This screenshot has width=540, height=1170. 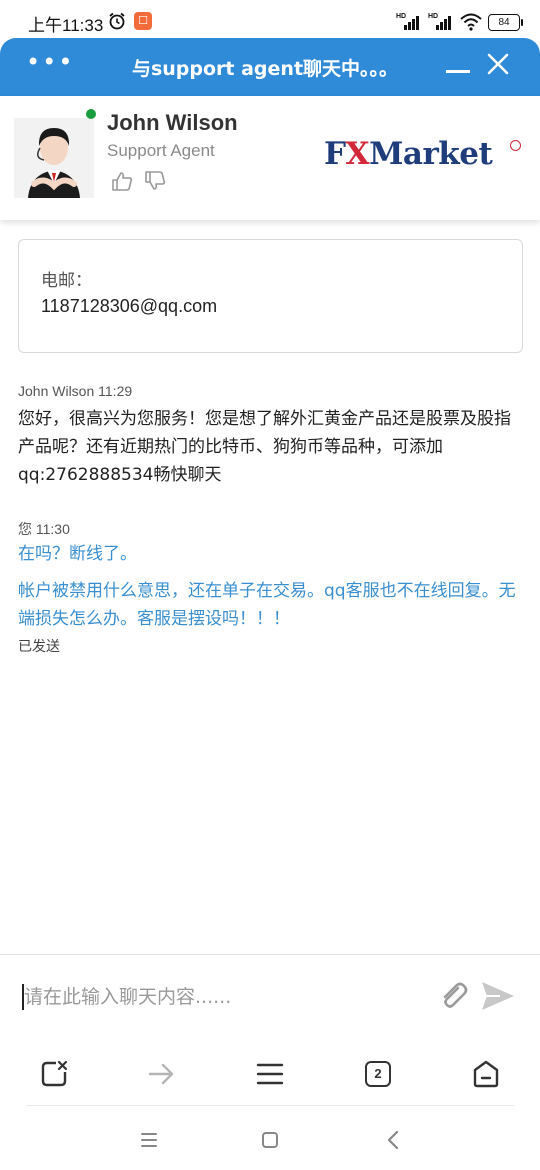 What do you see at coordinates (66, 25) in the screenshot?
I see `status-time: 上午11:33` at bounding box center [66, 25].